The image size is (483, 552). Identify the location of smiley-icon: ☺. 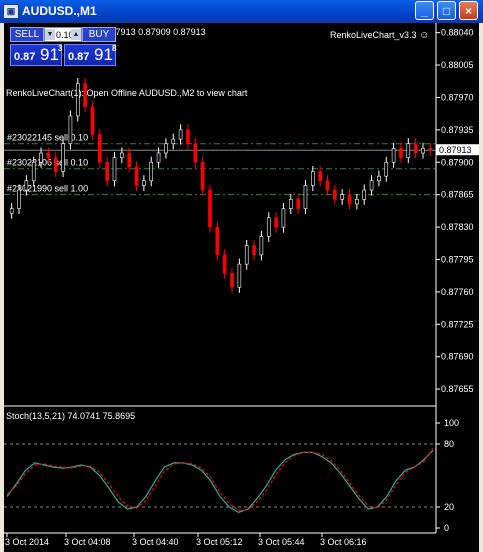
(424, 35).